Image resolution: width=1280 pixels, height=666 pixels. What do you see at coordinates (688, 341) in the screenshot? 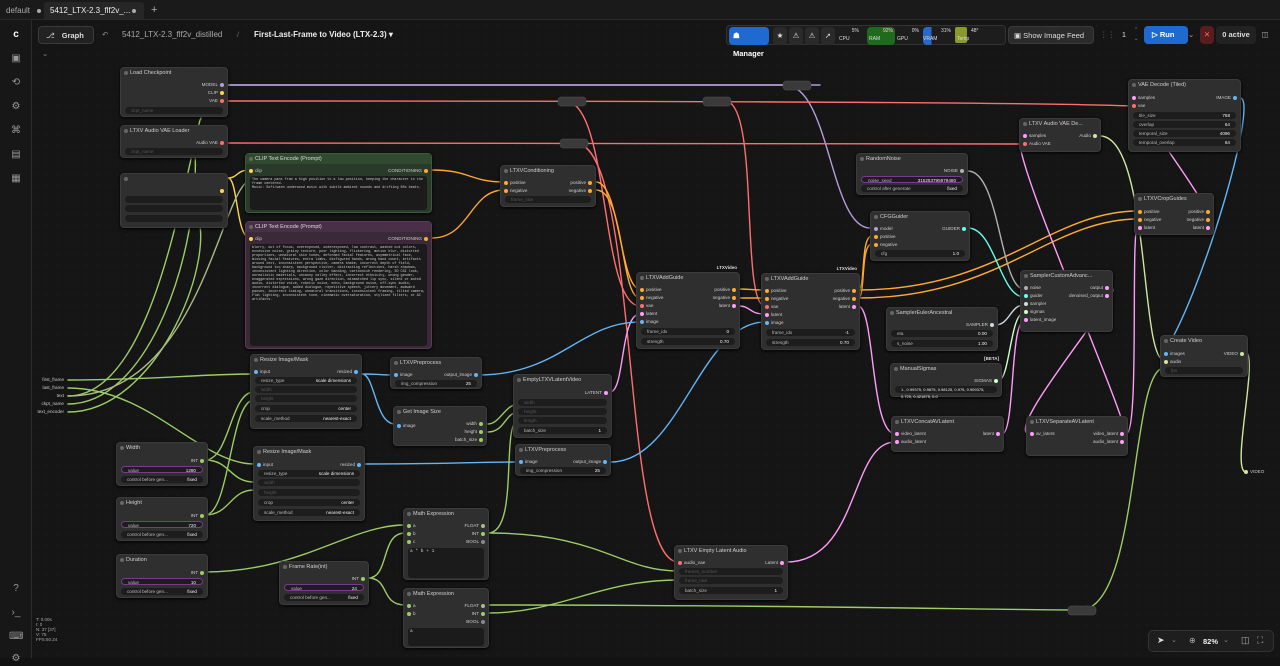
I see `strength-widget: strength 0.70` at bounding box center [688, 341].